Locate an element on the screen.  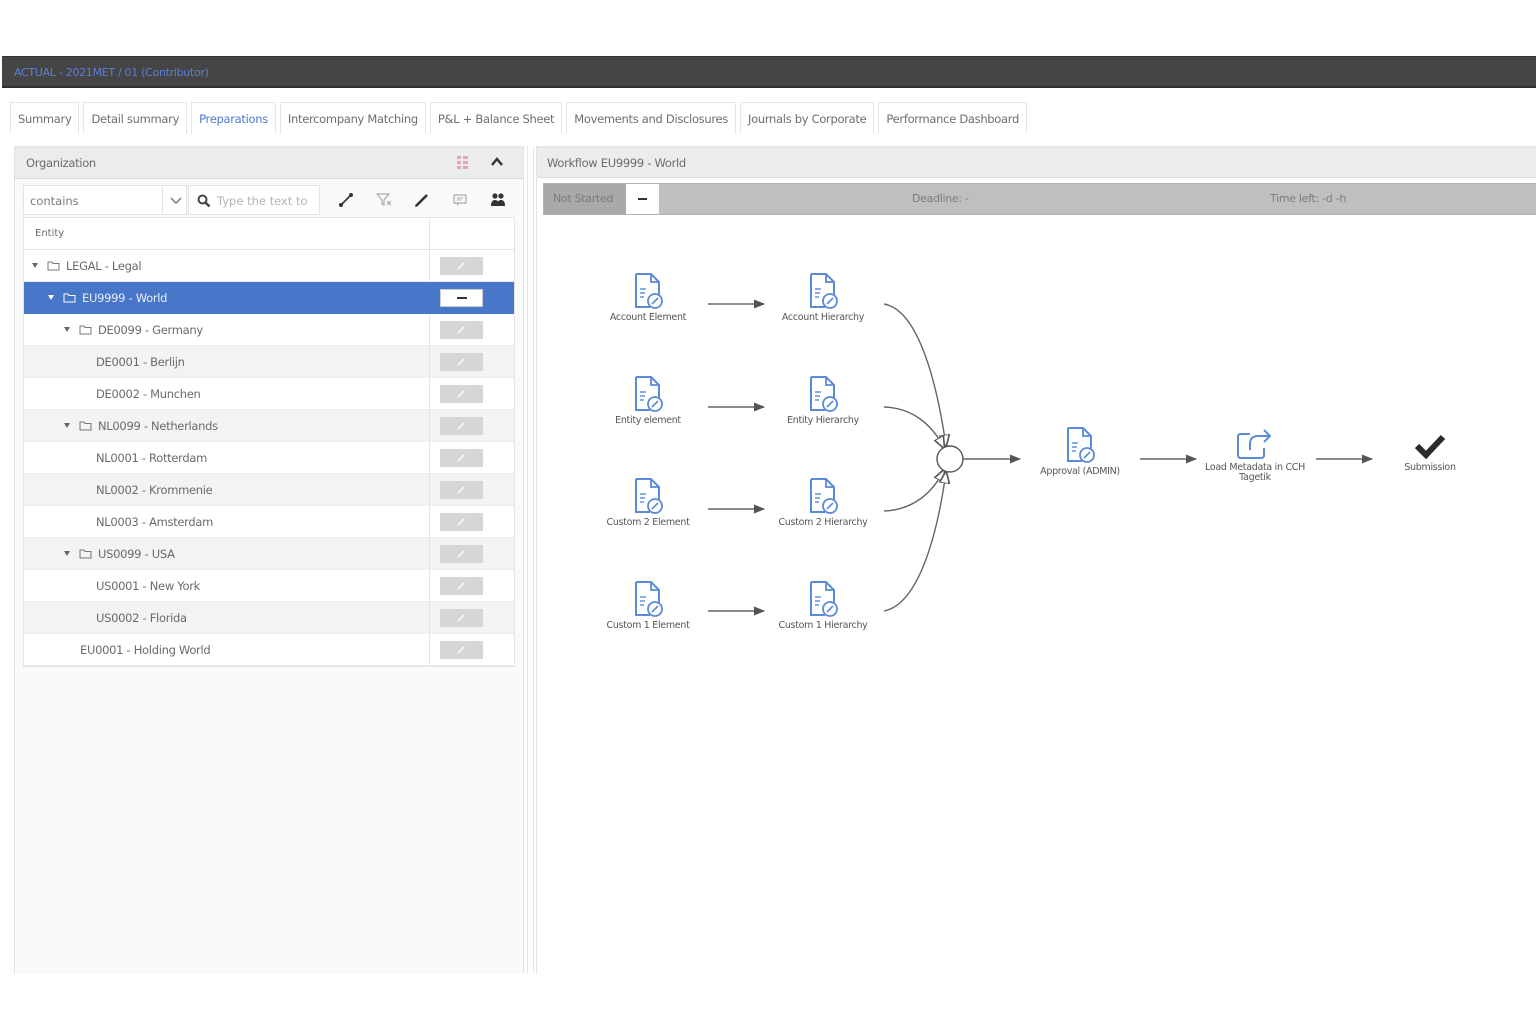
tree-row: LEGAL - Legal is located at coordinates (269, 266).